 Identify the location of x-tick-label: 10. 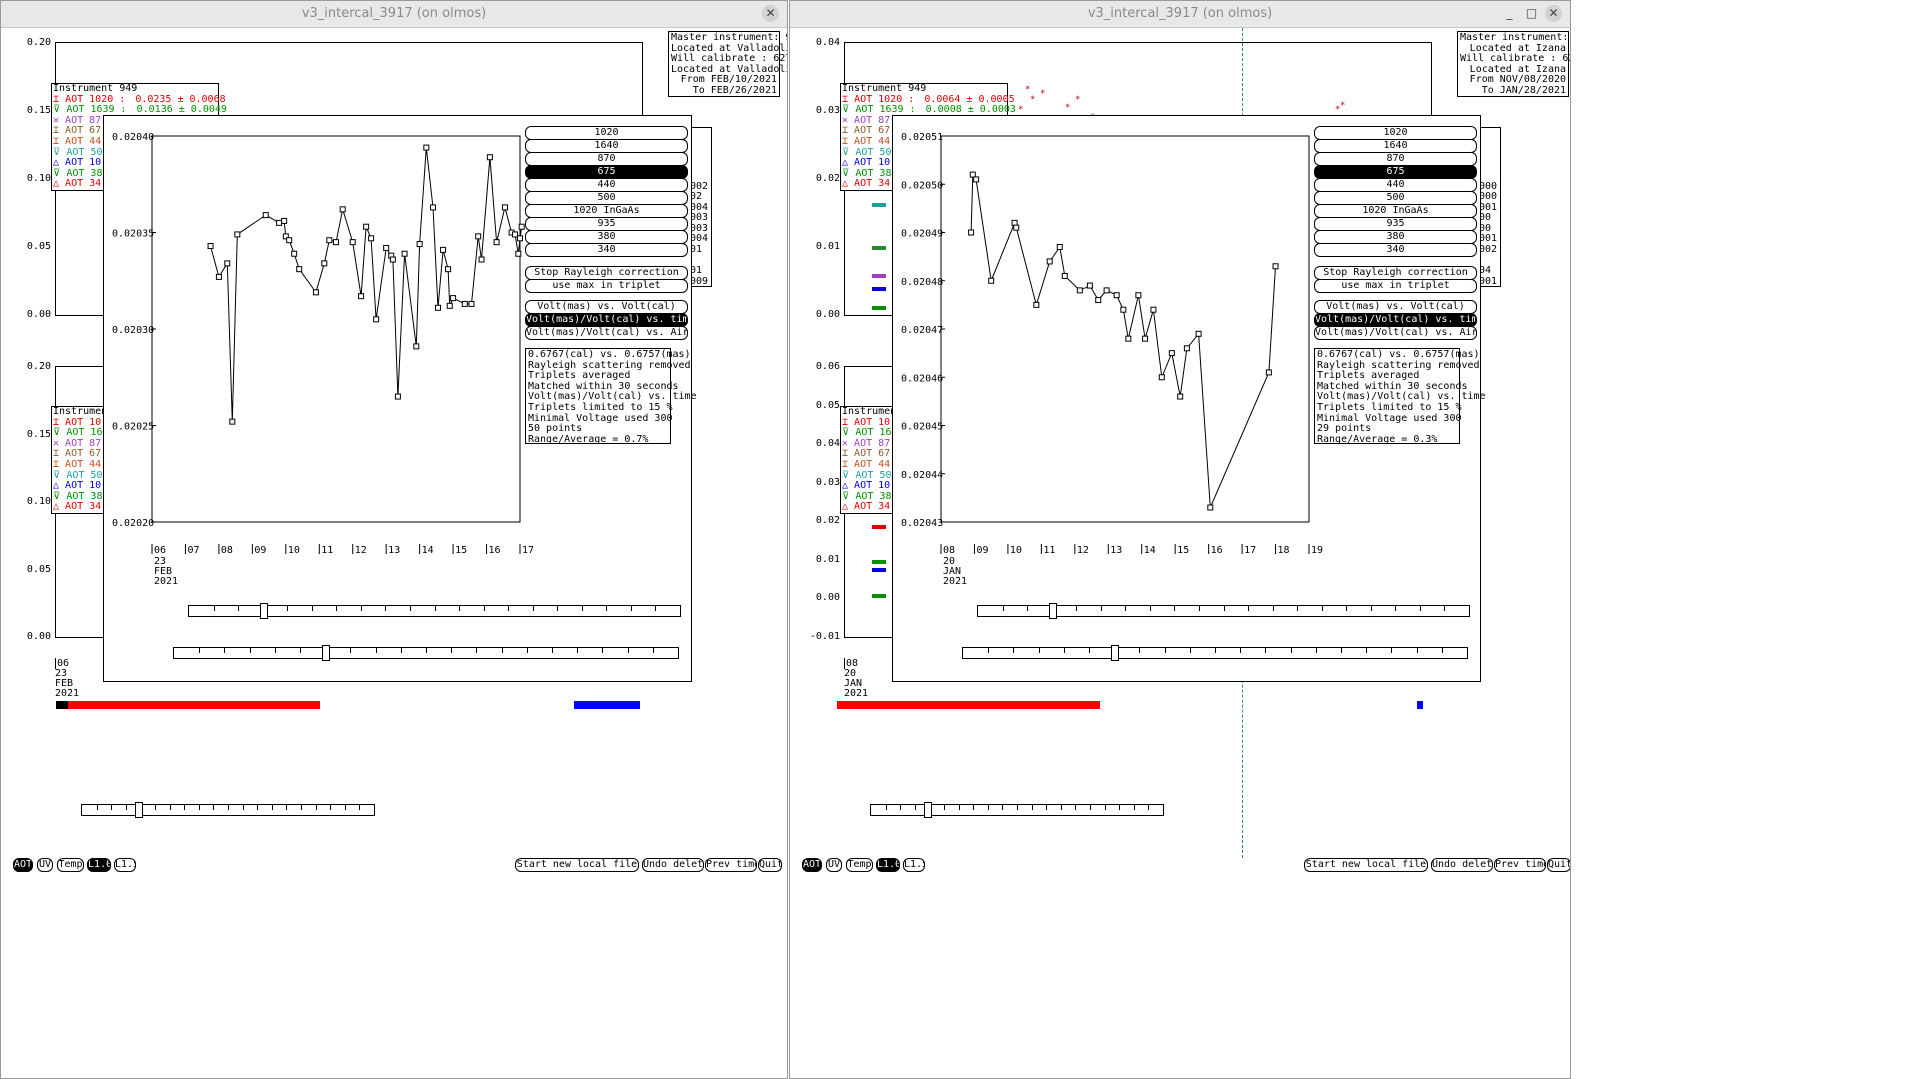
(1016, 550).